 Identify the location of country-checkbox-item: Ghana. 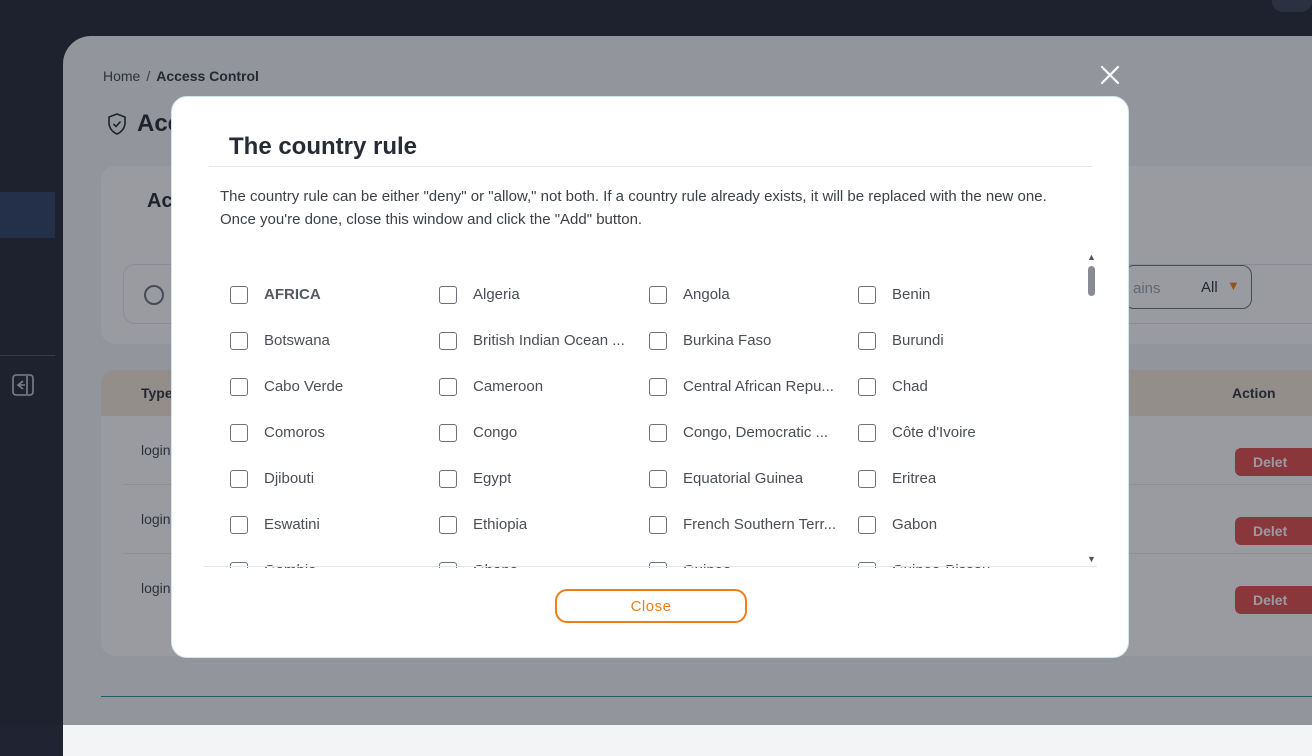
(544, 565).